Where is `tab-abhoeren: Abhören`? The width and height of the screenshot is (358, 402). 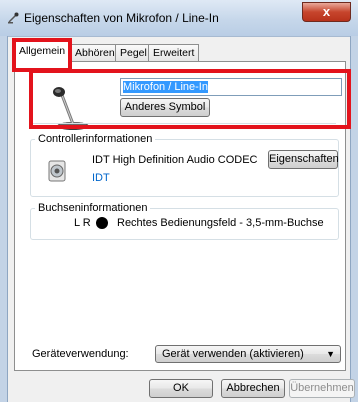 tab-abhoeren: Abhören is located at coordinates (95, 52).